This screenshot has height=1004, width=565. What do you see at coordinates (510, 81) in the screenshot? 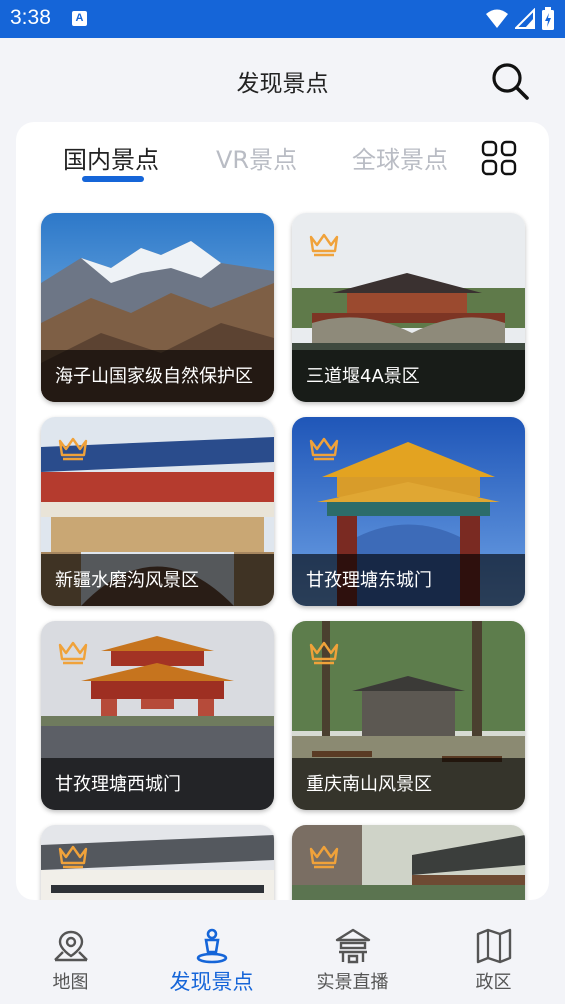
I see `search-icon` at bounding box center [510, 81].